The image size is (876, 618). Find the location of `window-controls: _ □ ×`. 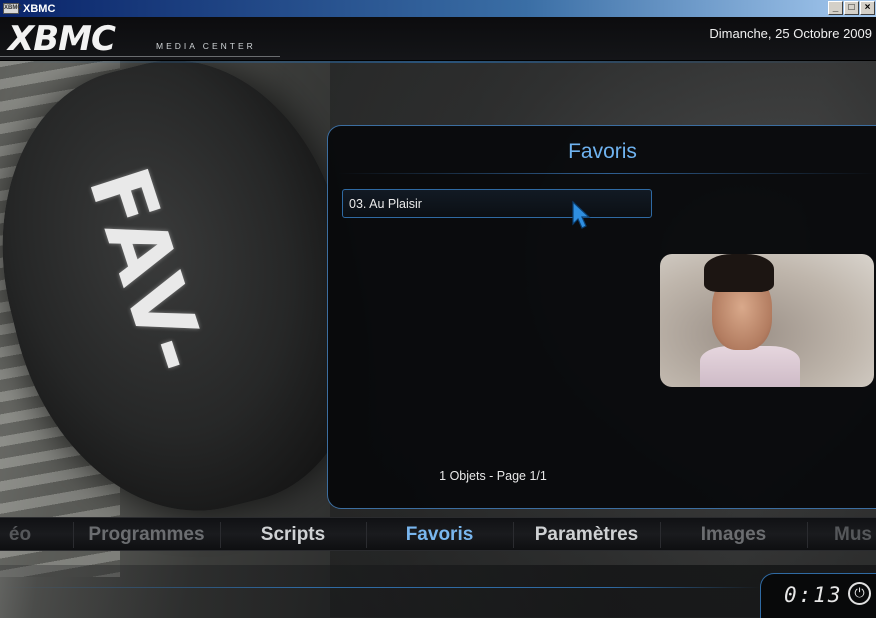

window-controls: _ □ × is located at coordinates (851, 8).